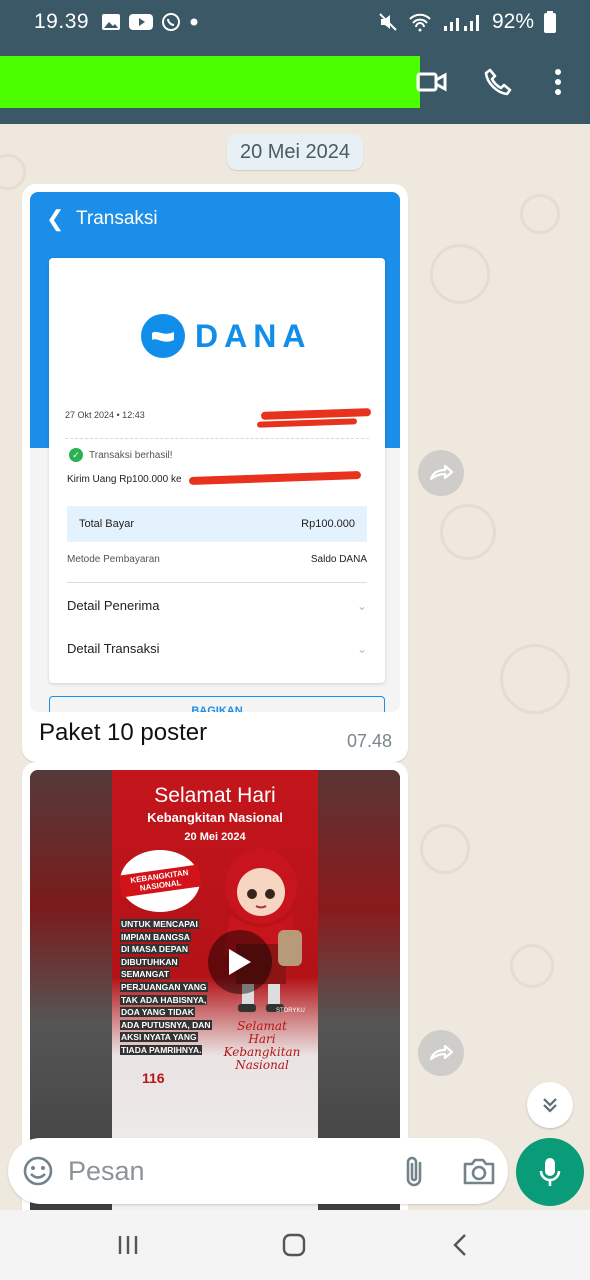 The width and height of the screenshot is (590, 1280). I want to click on poster-badge-text: KEBANGKITAN NASIONAL, so click(160, 881).